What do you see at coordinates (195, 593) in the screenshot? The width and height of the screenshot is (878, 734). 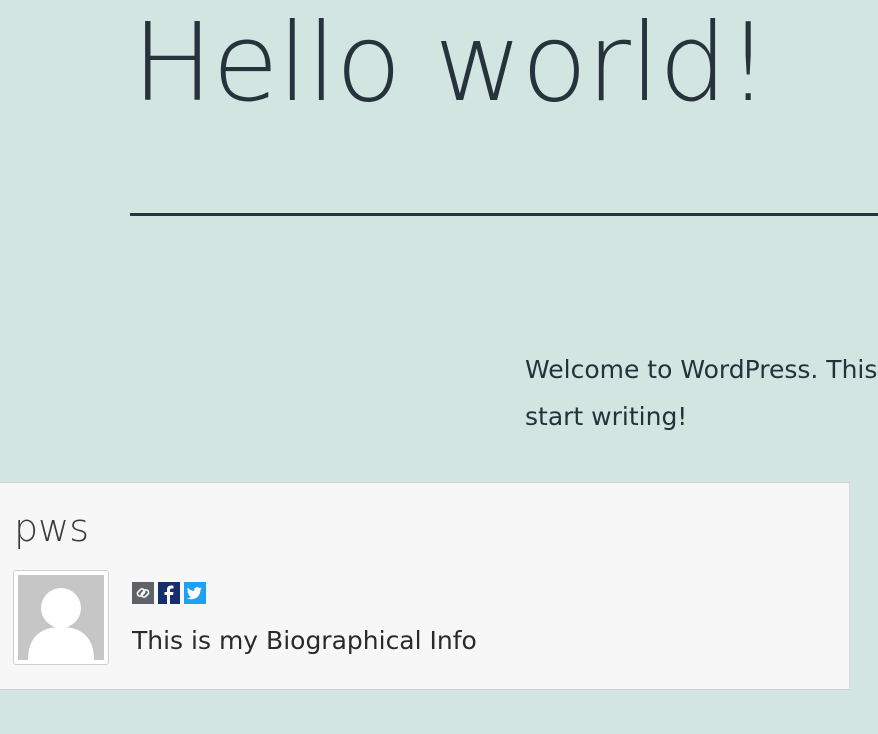 I see `twitter-icon` at bounding box center [195, 593].